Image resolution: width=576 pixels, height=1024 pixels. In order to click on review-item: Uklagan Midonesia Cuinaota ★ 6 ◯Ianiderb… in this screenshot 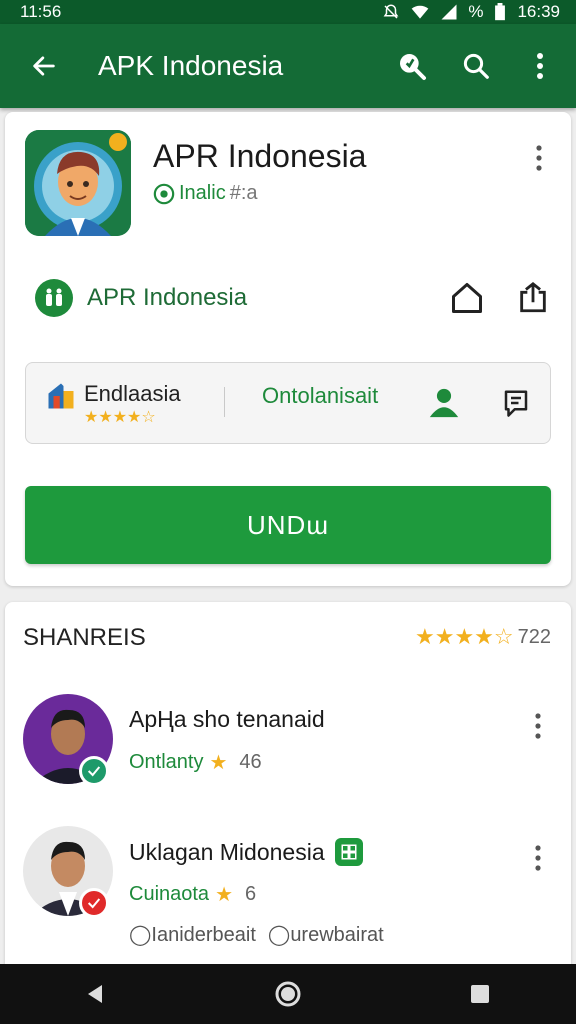, I will do `click(288, 886)`.